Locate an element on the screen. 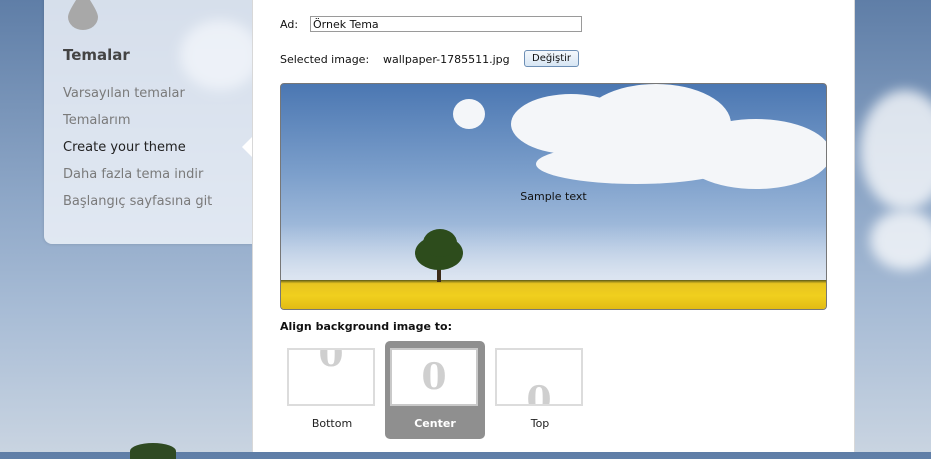 This screenshot has height=459, width=931. sidebar-item-my-themes: Temalarım is located at coordinates (137, 125).